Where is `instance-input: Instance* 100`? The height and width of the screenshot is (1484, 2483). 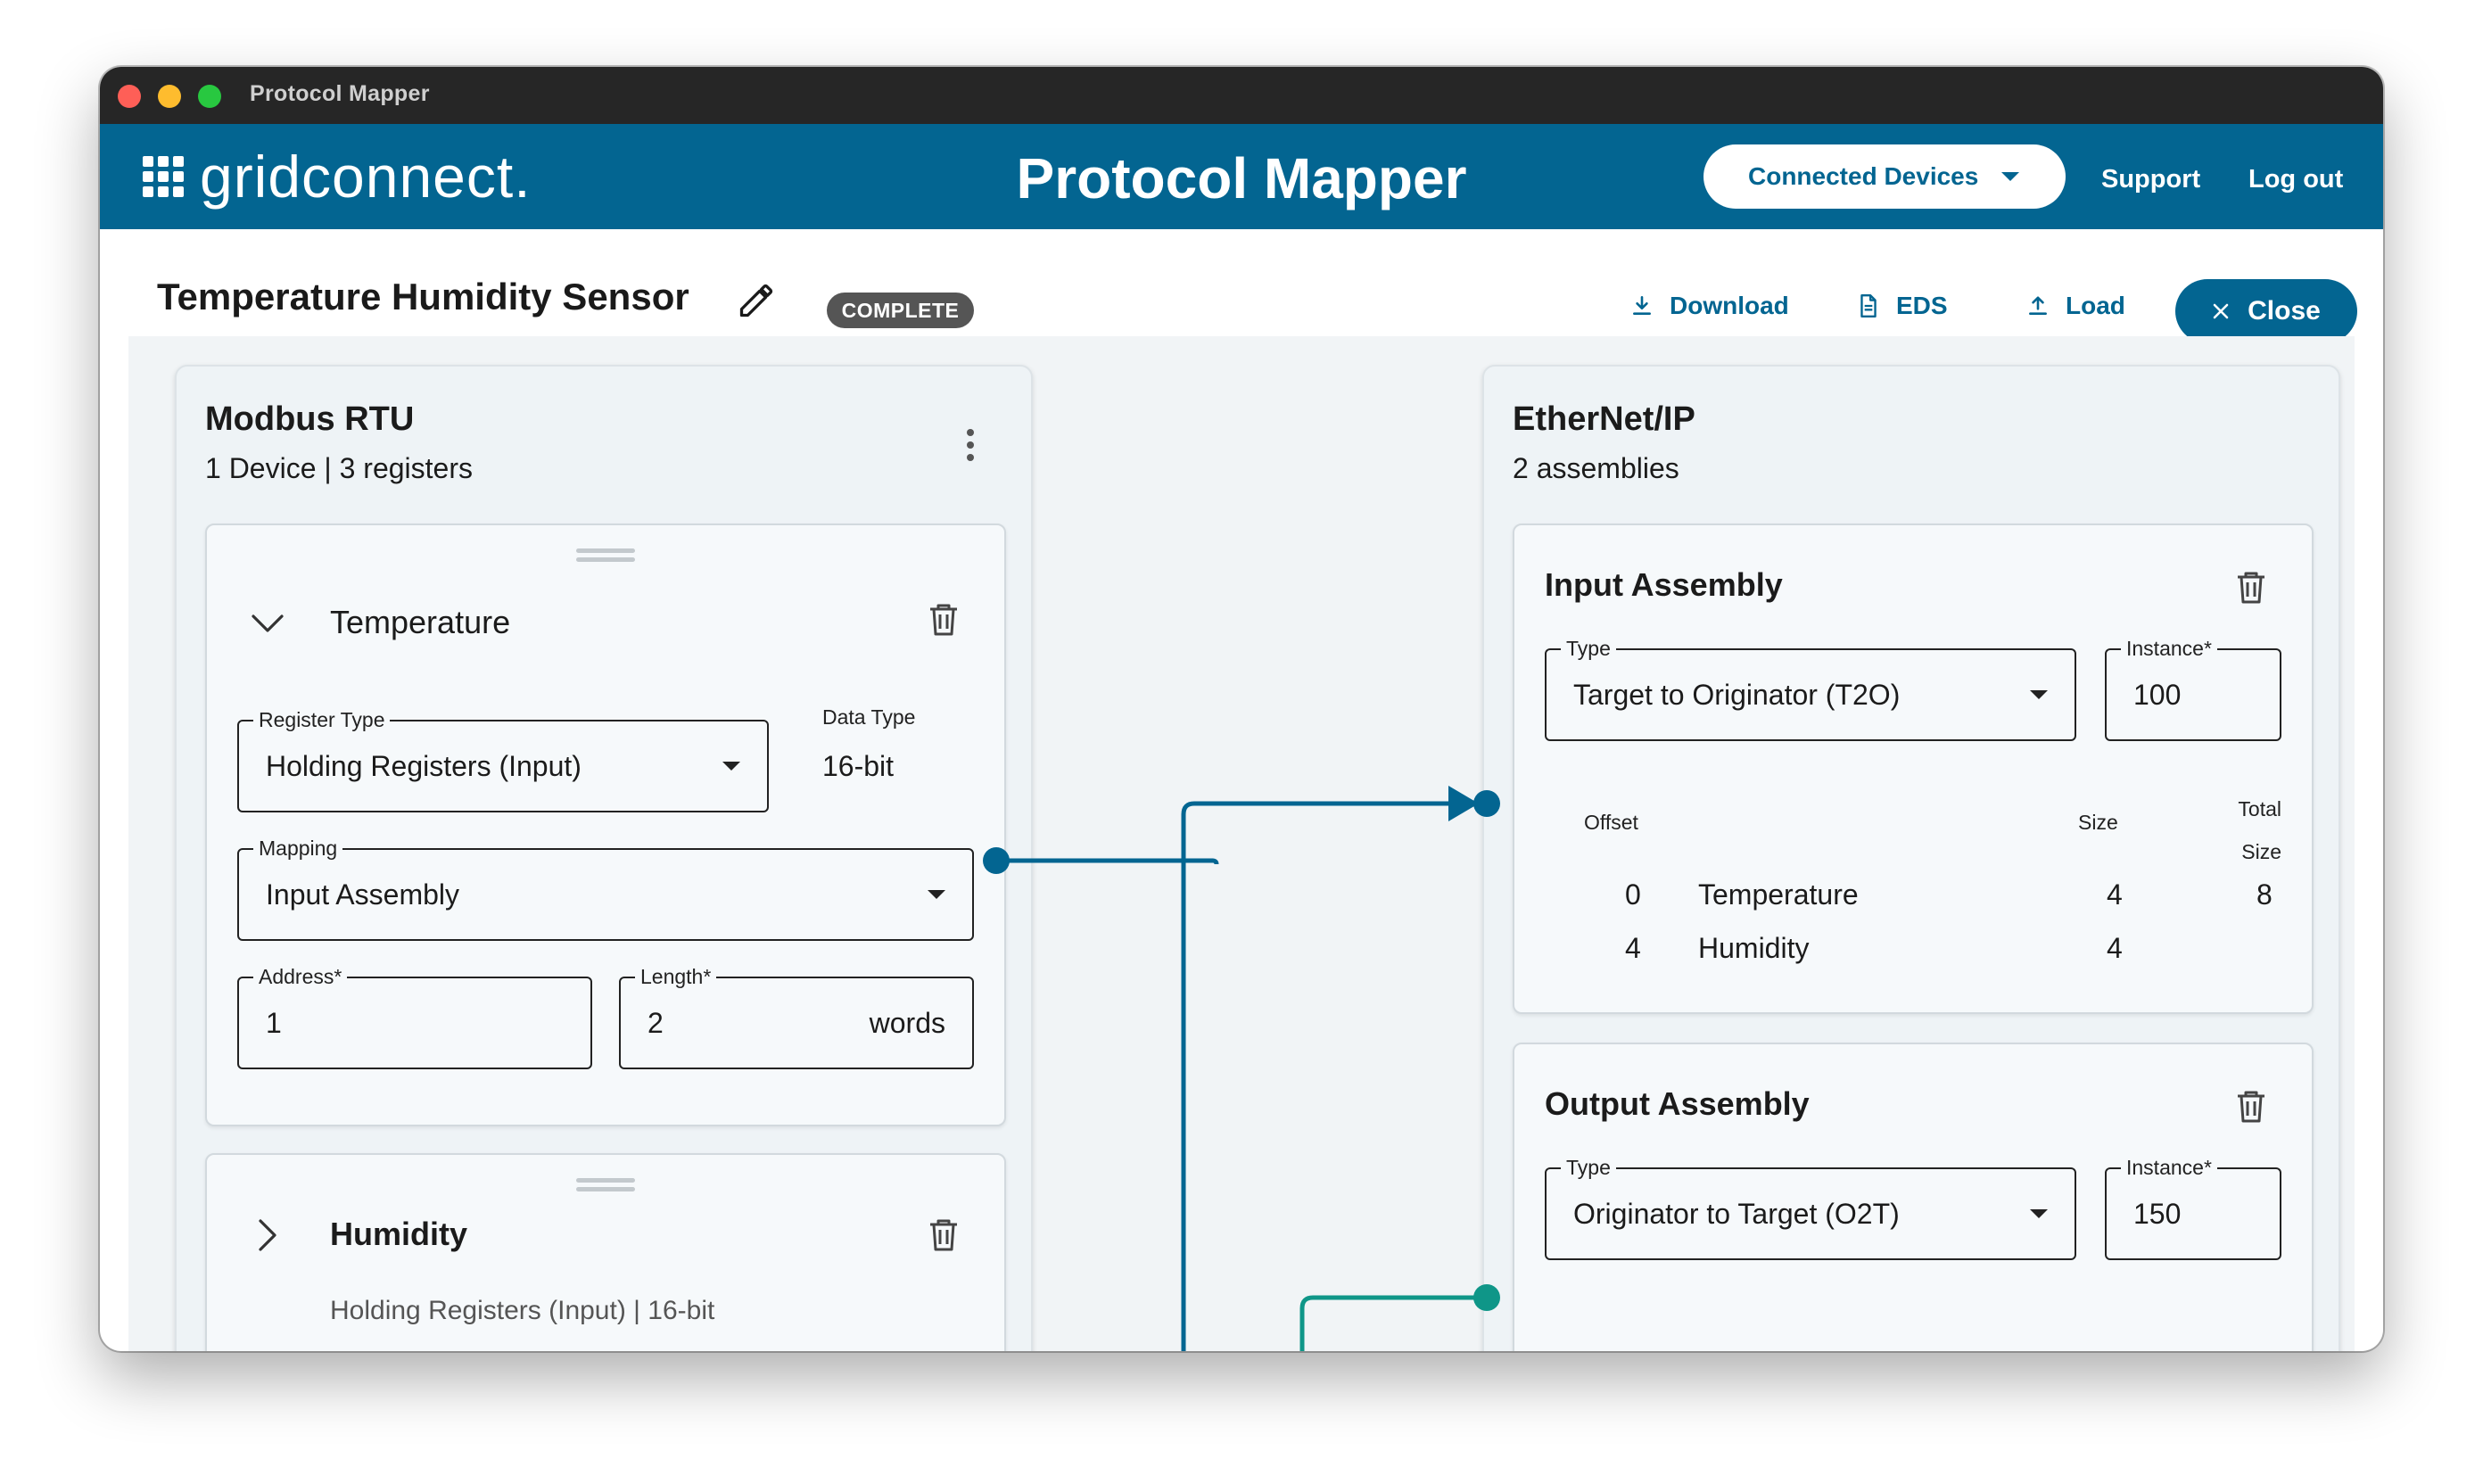
instance-input: Instance* 100 is located at coordinates (2193, 689).